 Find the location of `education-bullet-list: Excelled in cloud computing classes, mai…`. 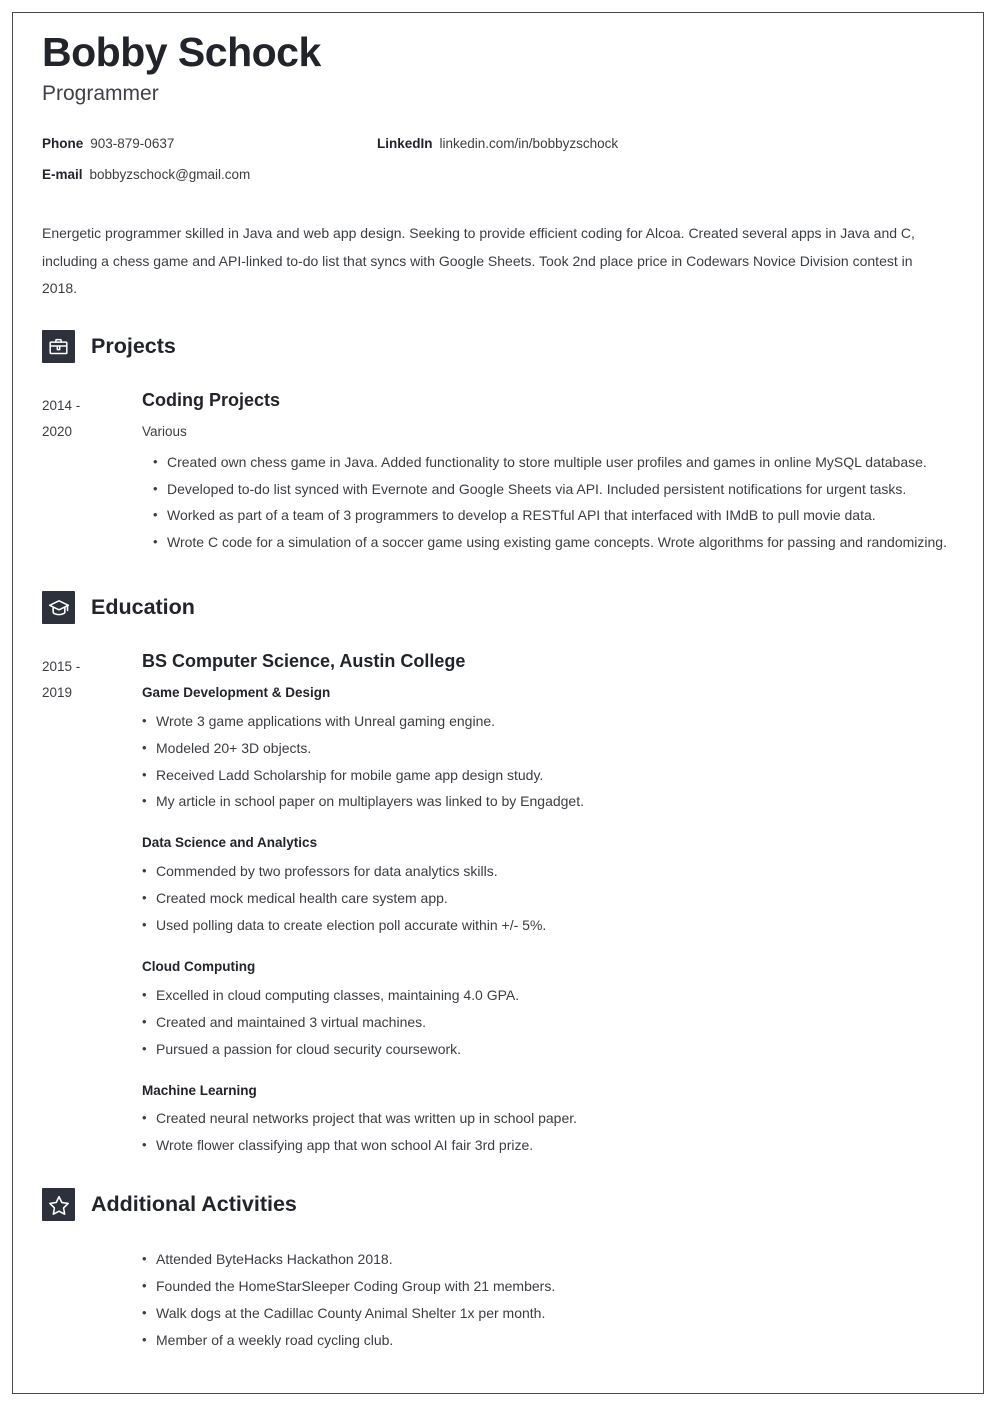

education-bullet-list: Excelled in cloud computing classes, mai… is located at coordinates (548, 1022).